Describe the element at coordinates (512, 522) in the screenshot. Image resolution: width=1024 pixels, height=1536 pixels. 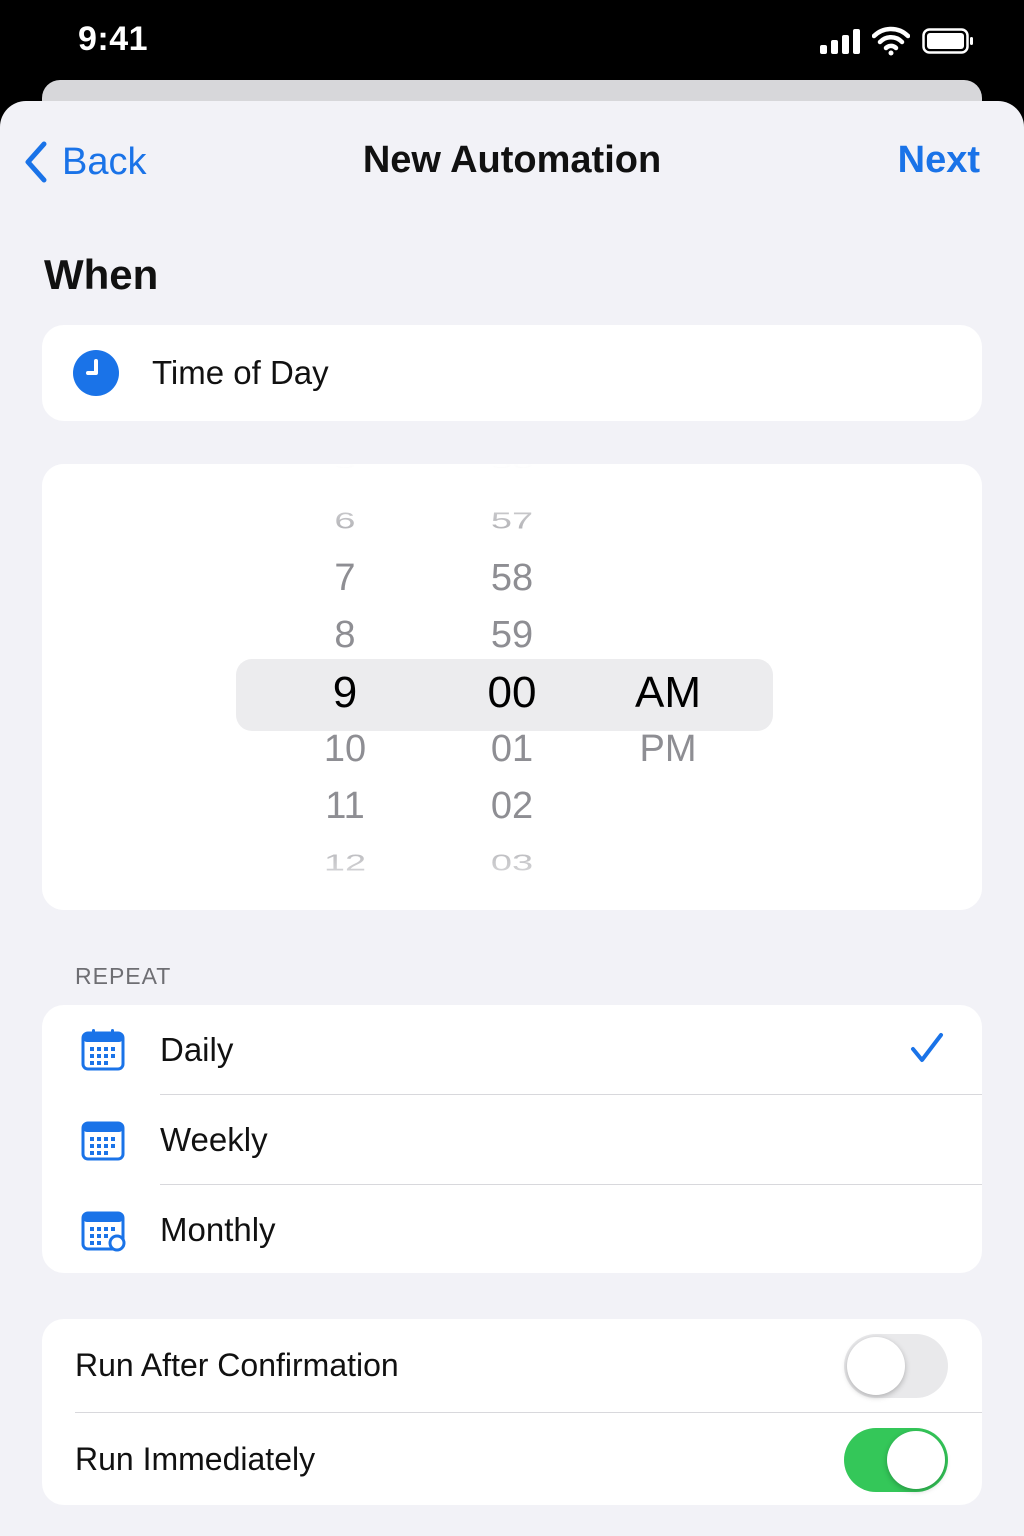
I see `picker-item: 57` at that location.